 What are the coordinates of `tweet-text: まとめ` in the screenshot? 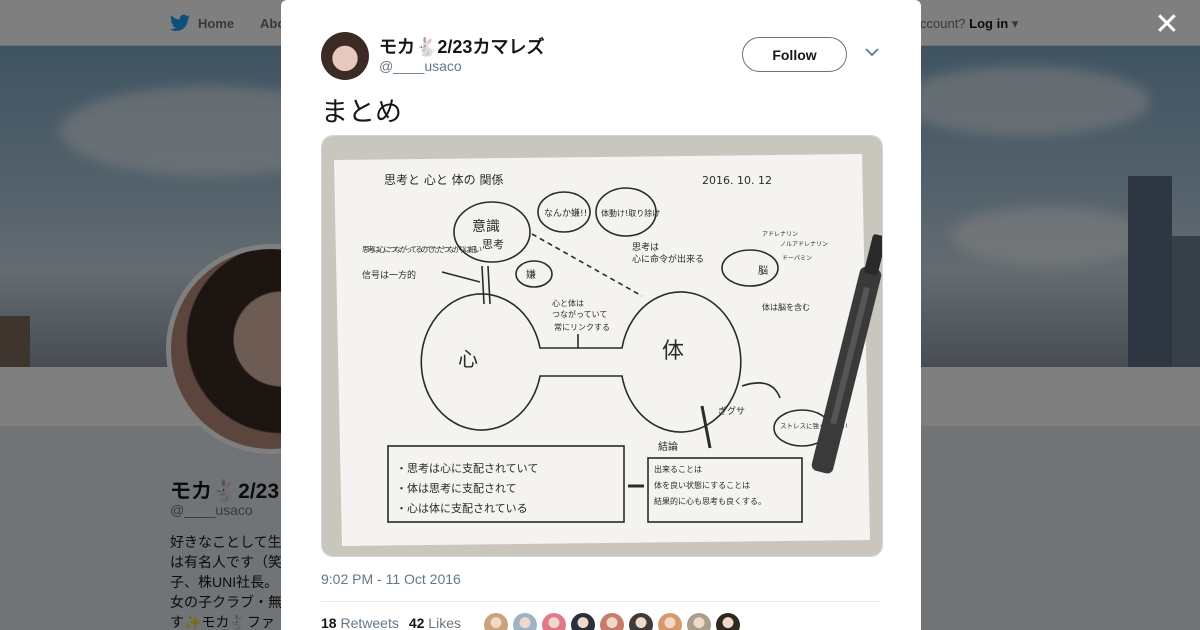 It's located at (361, 112).